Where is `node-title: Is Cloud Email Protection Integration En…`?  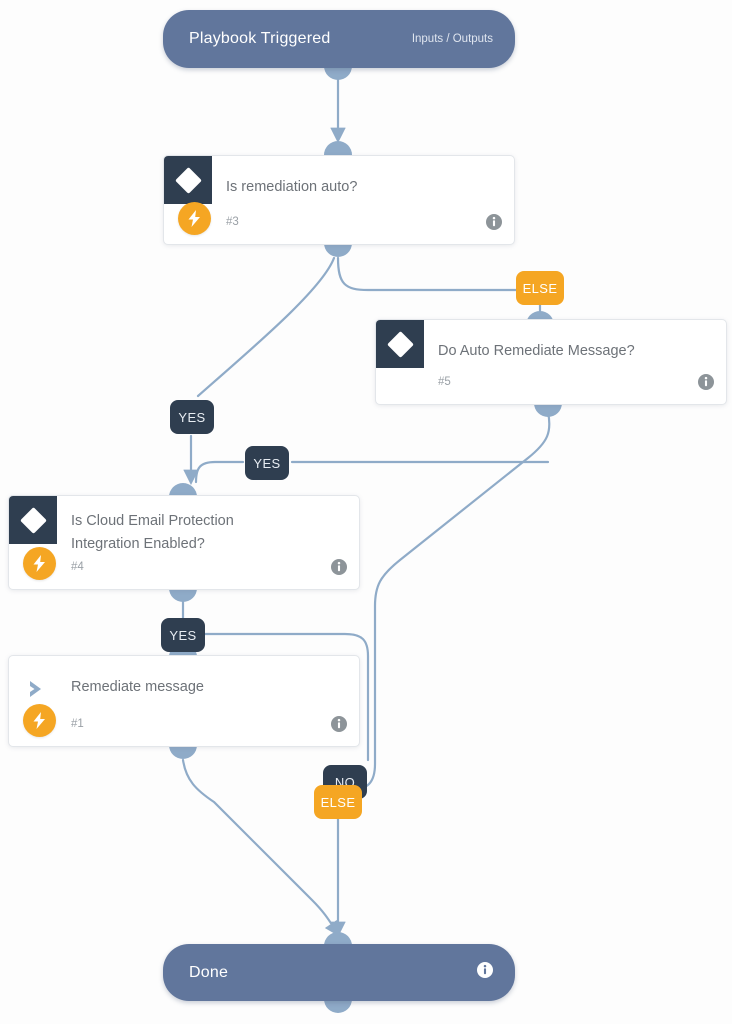
node-title: Is Cloud Email Protection Integration En… is located at coordinates (198, 533).